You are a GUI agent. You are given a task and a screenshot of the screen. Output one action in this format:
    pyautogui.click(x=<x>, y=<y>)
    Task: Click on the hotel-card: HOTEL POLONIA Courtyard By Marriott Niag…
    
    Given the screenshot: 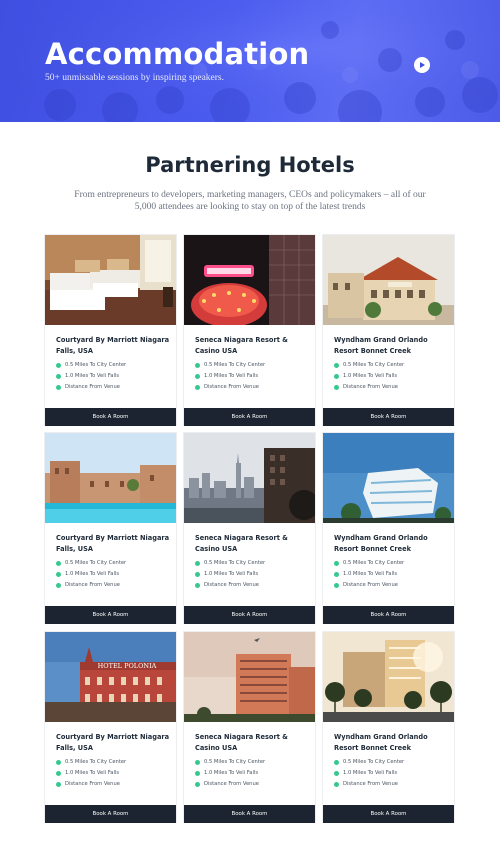 What is the action you would take?
    pyautogui.click(x=110, y=727)
    